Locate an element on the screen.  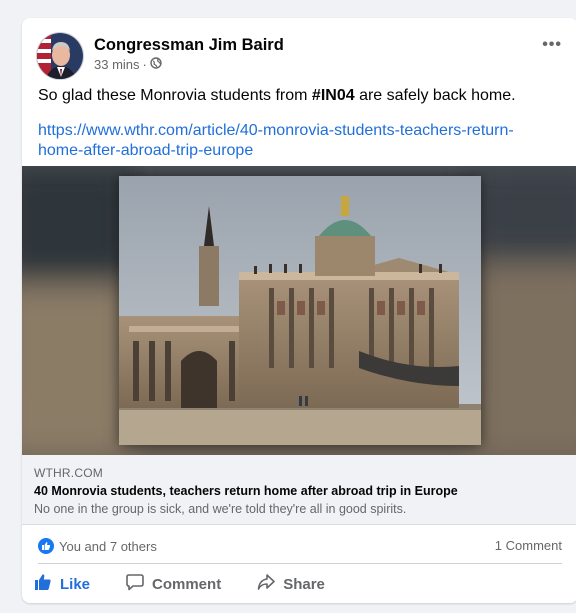
comment-label: Comment is located at coordinates (187, 584).